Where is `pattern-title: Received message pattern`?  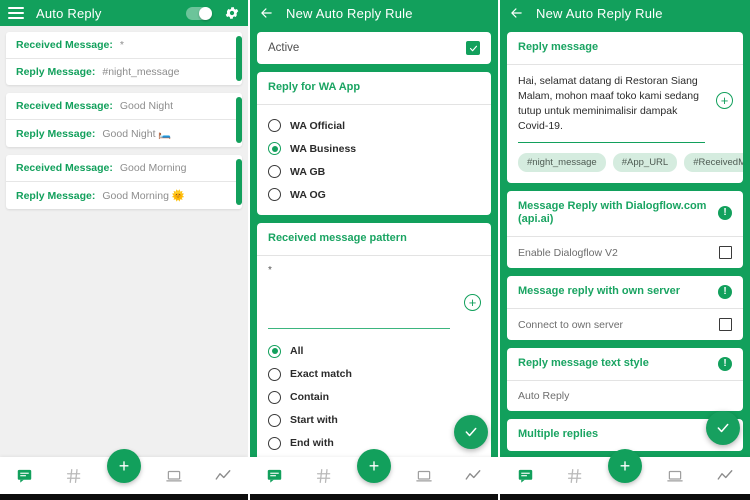
pattern-title: Received message pattern is located at coordinates (337, 238).